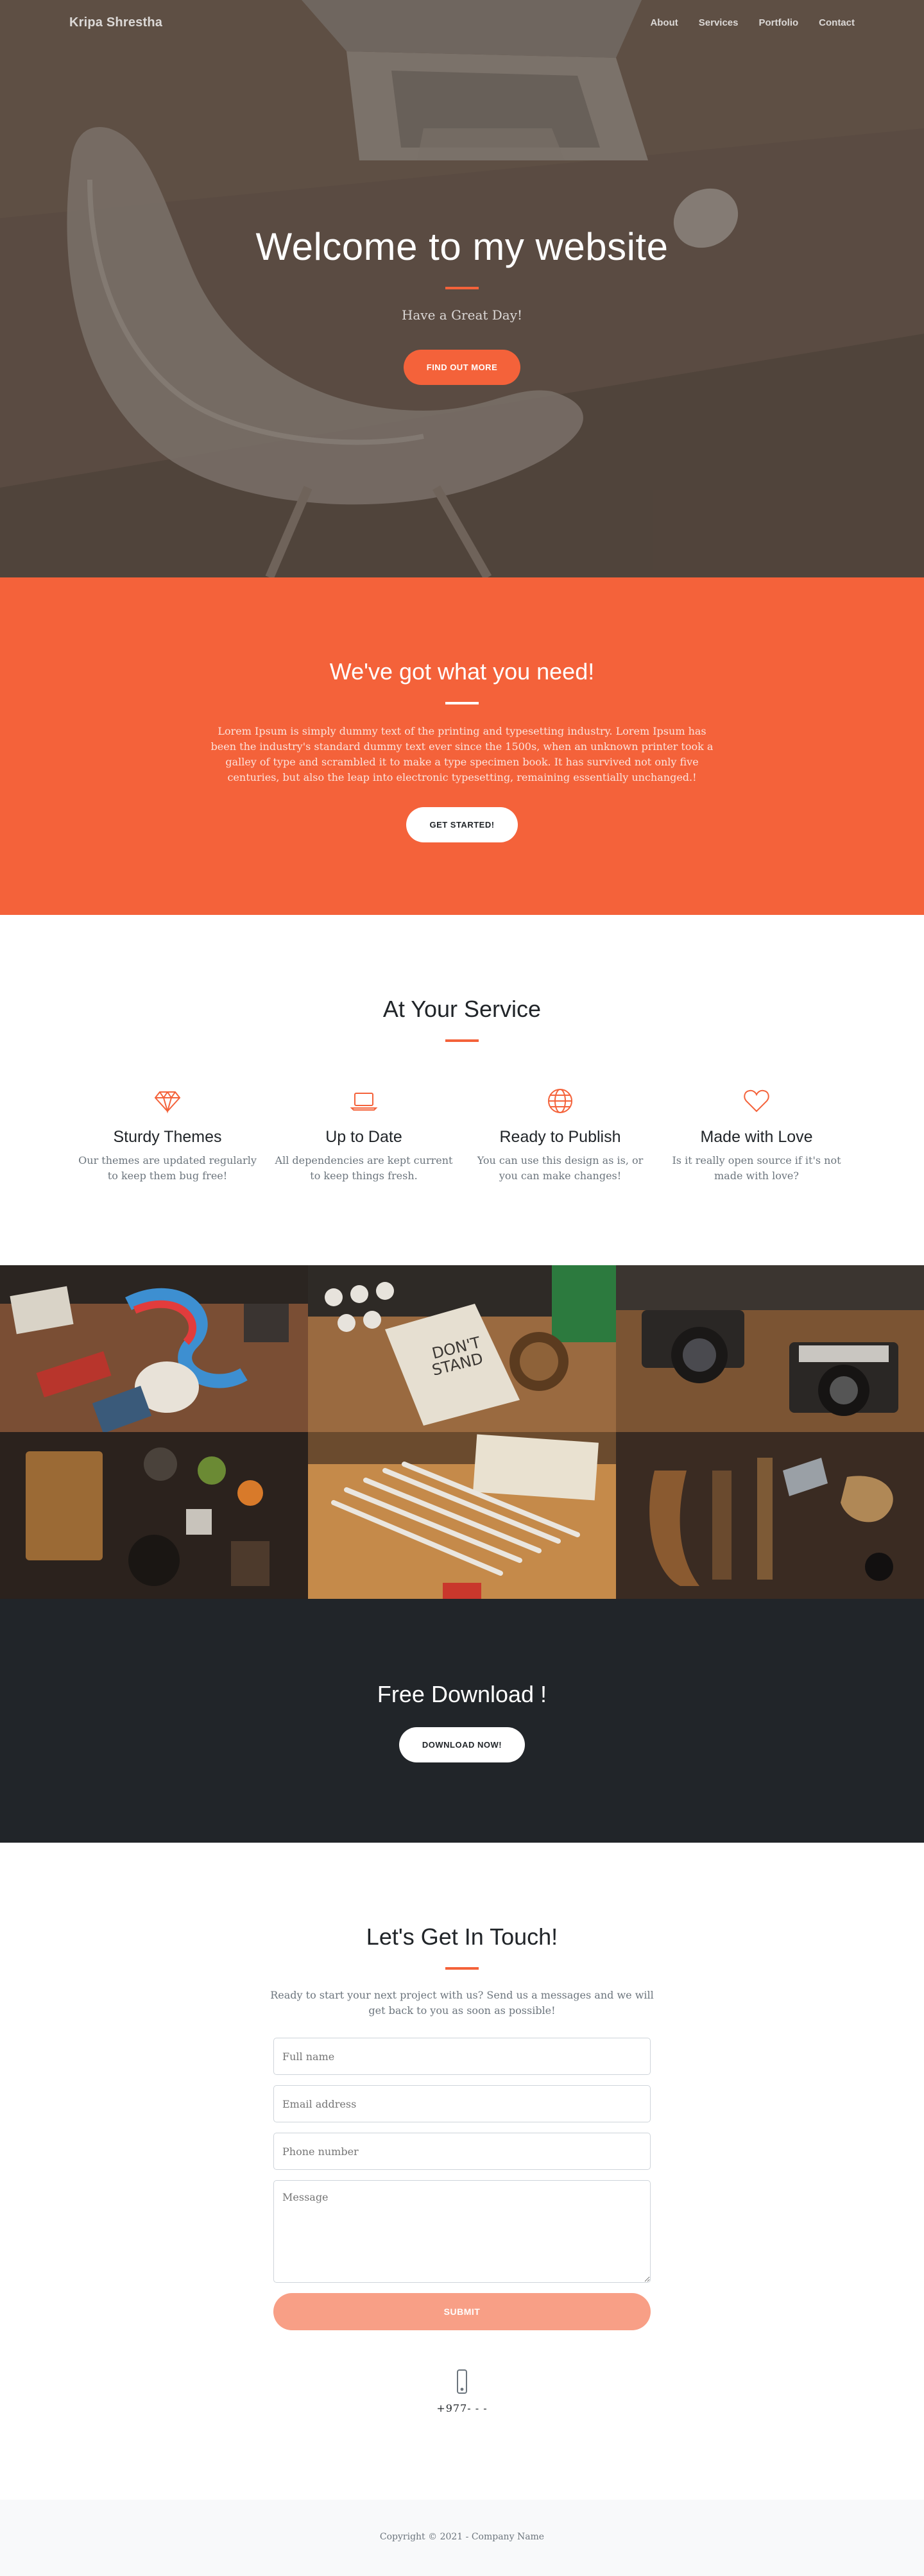 The width and height of the screenshot is (924, 2576). What do you see at coordinates (753, 22) in the screenshot?
I see `nav-links: About Services Portfolio Contact` at bounding box center [753, 22].